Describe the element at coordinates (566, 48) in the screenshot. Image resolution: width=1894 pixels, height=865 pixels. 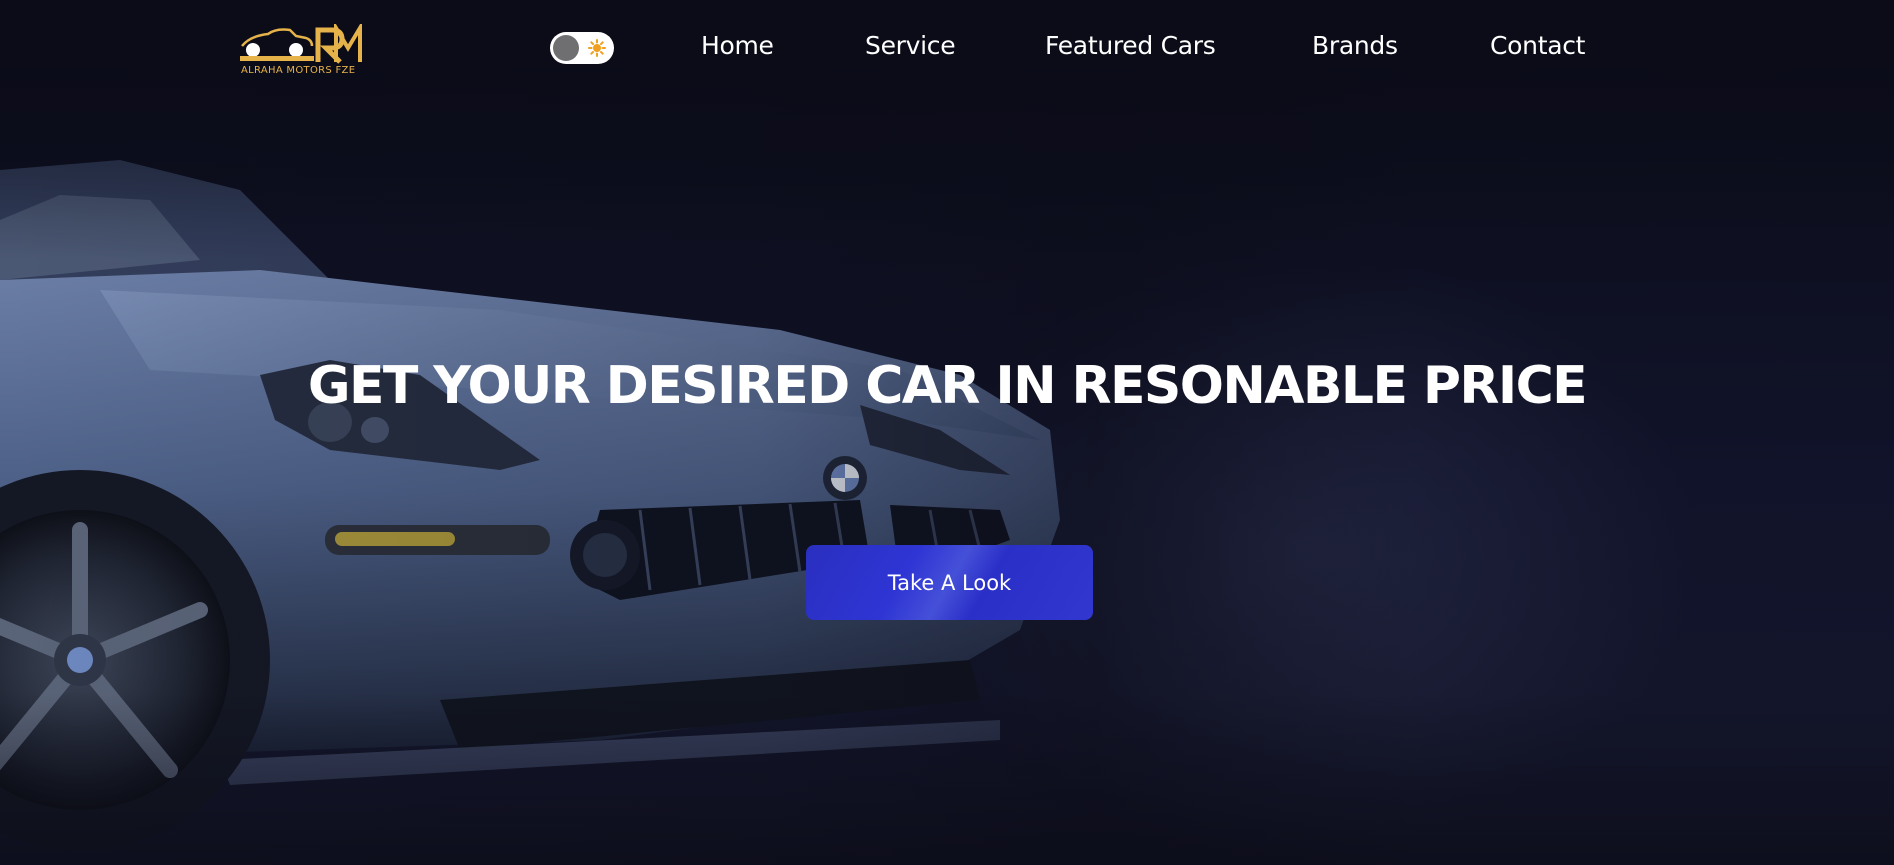
I see `toggle-knob` at that location.